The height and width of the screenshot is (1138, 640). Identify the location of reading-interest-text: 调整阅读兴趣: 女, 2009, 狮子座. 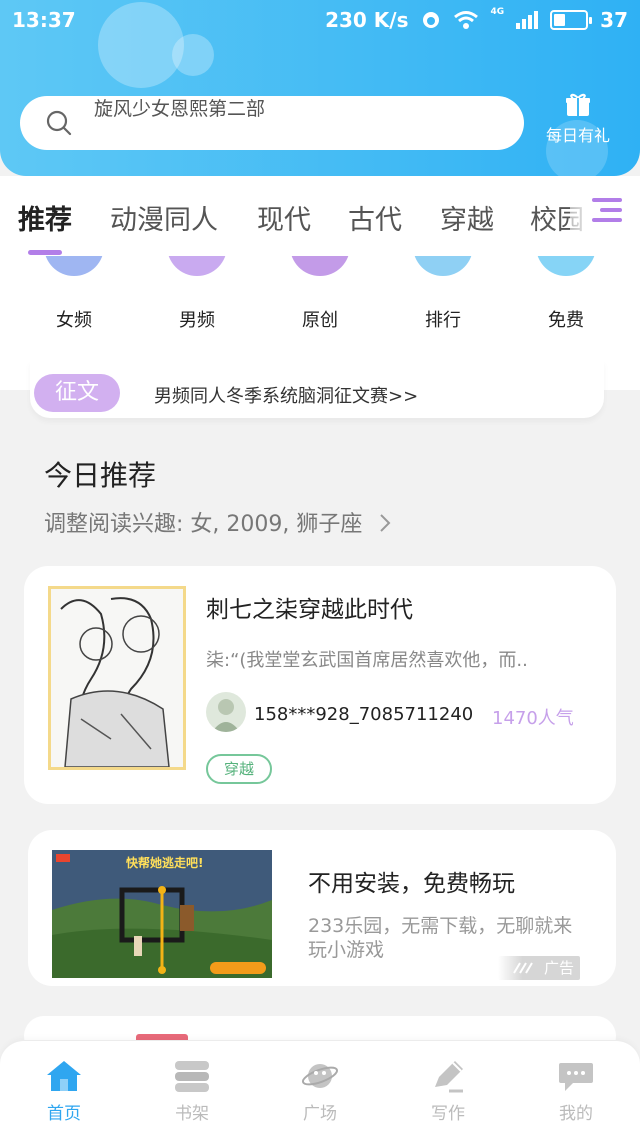
(203, 524).